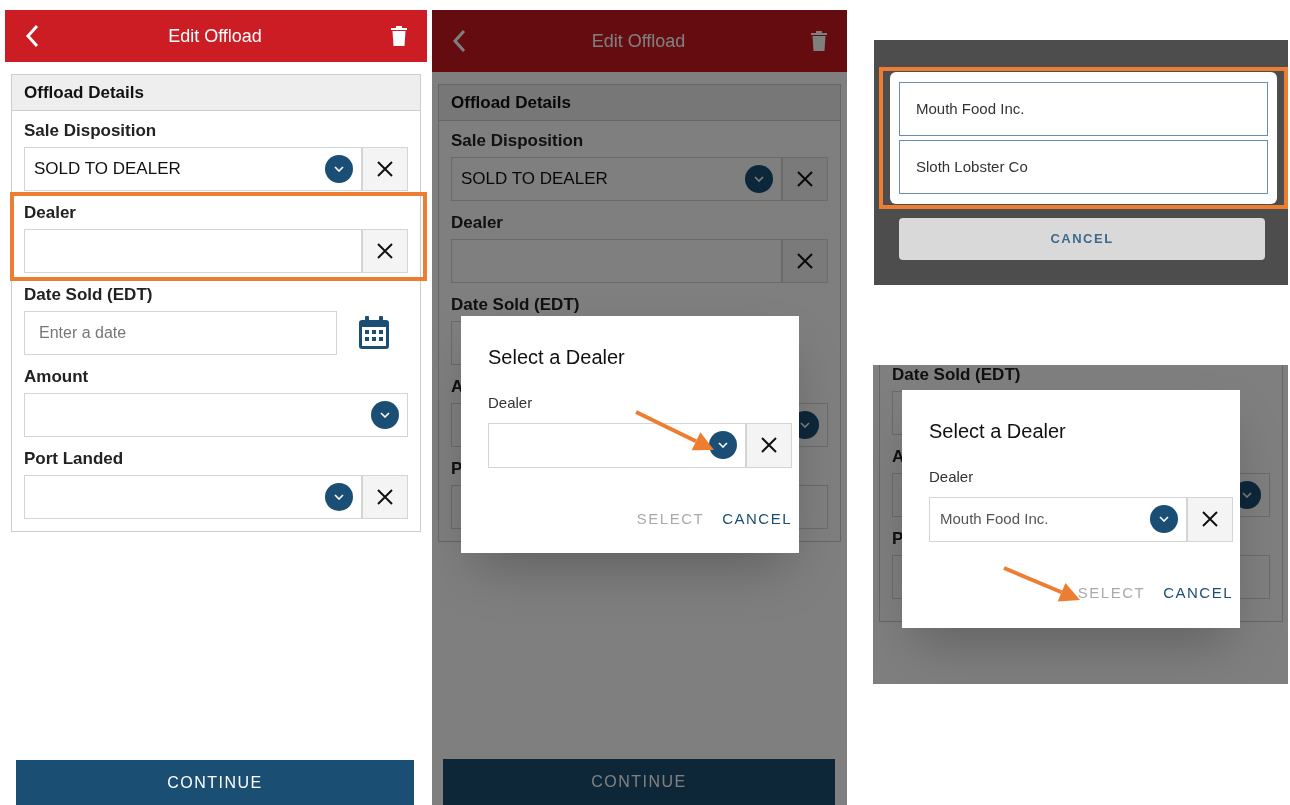 The height and width of the screenshot is (805, 1290). What do you see at coordinates (56, 377) in the screenshot?
I see `field-label: Amount` at bounding box center [56, 377].